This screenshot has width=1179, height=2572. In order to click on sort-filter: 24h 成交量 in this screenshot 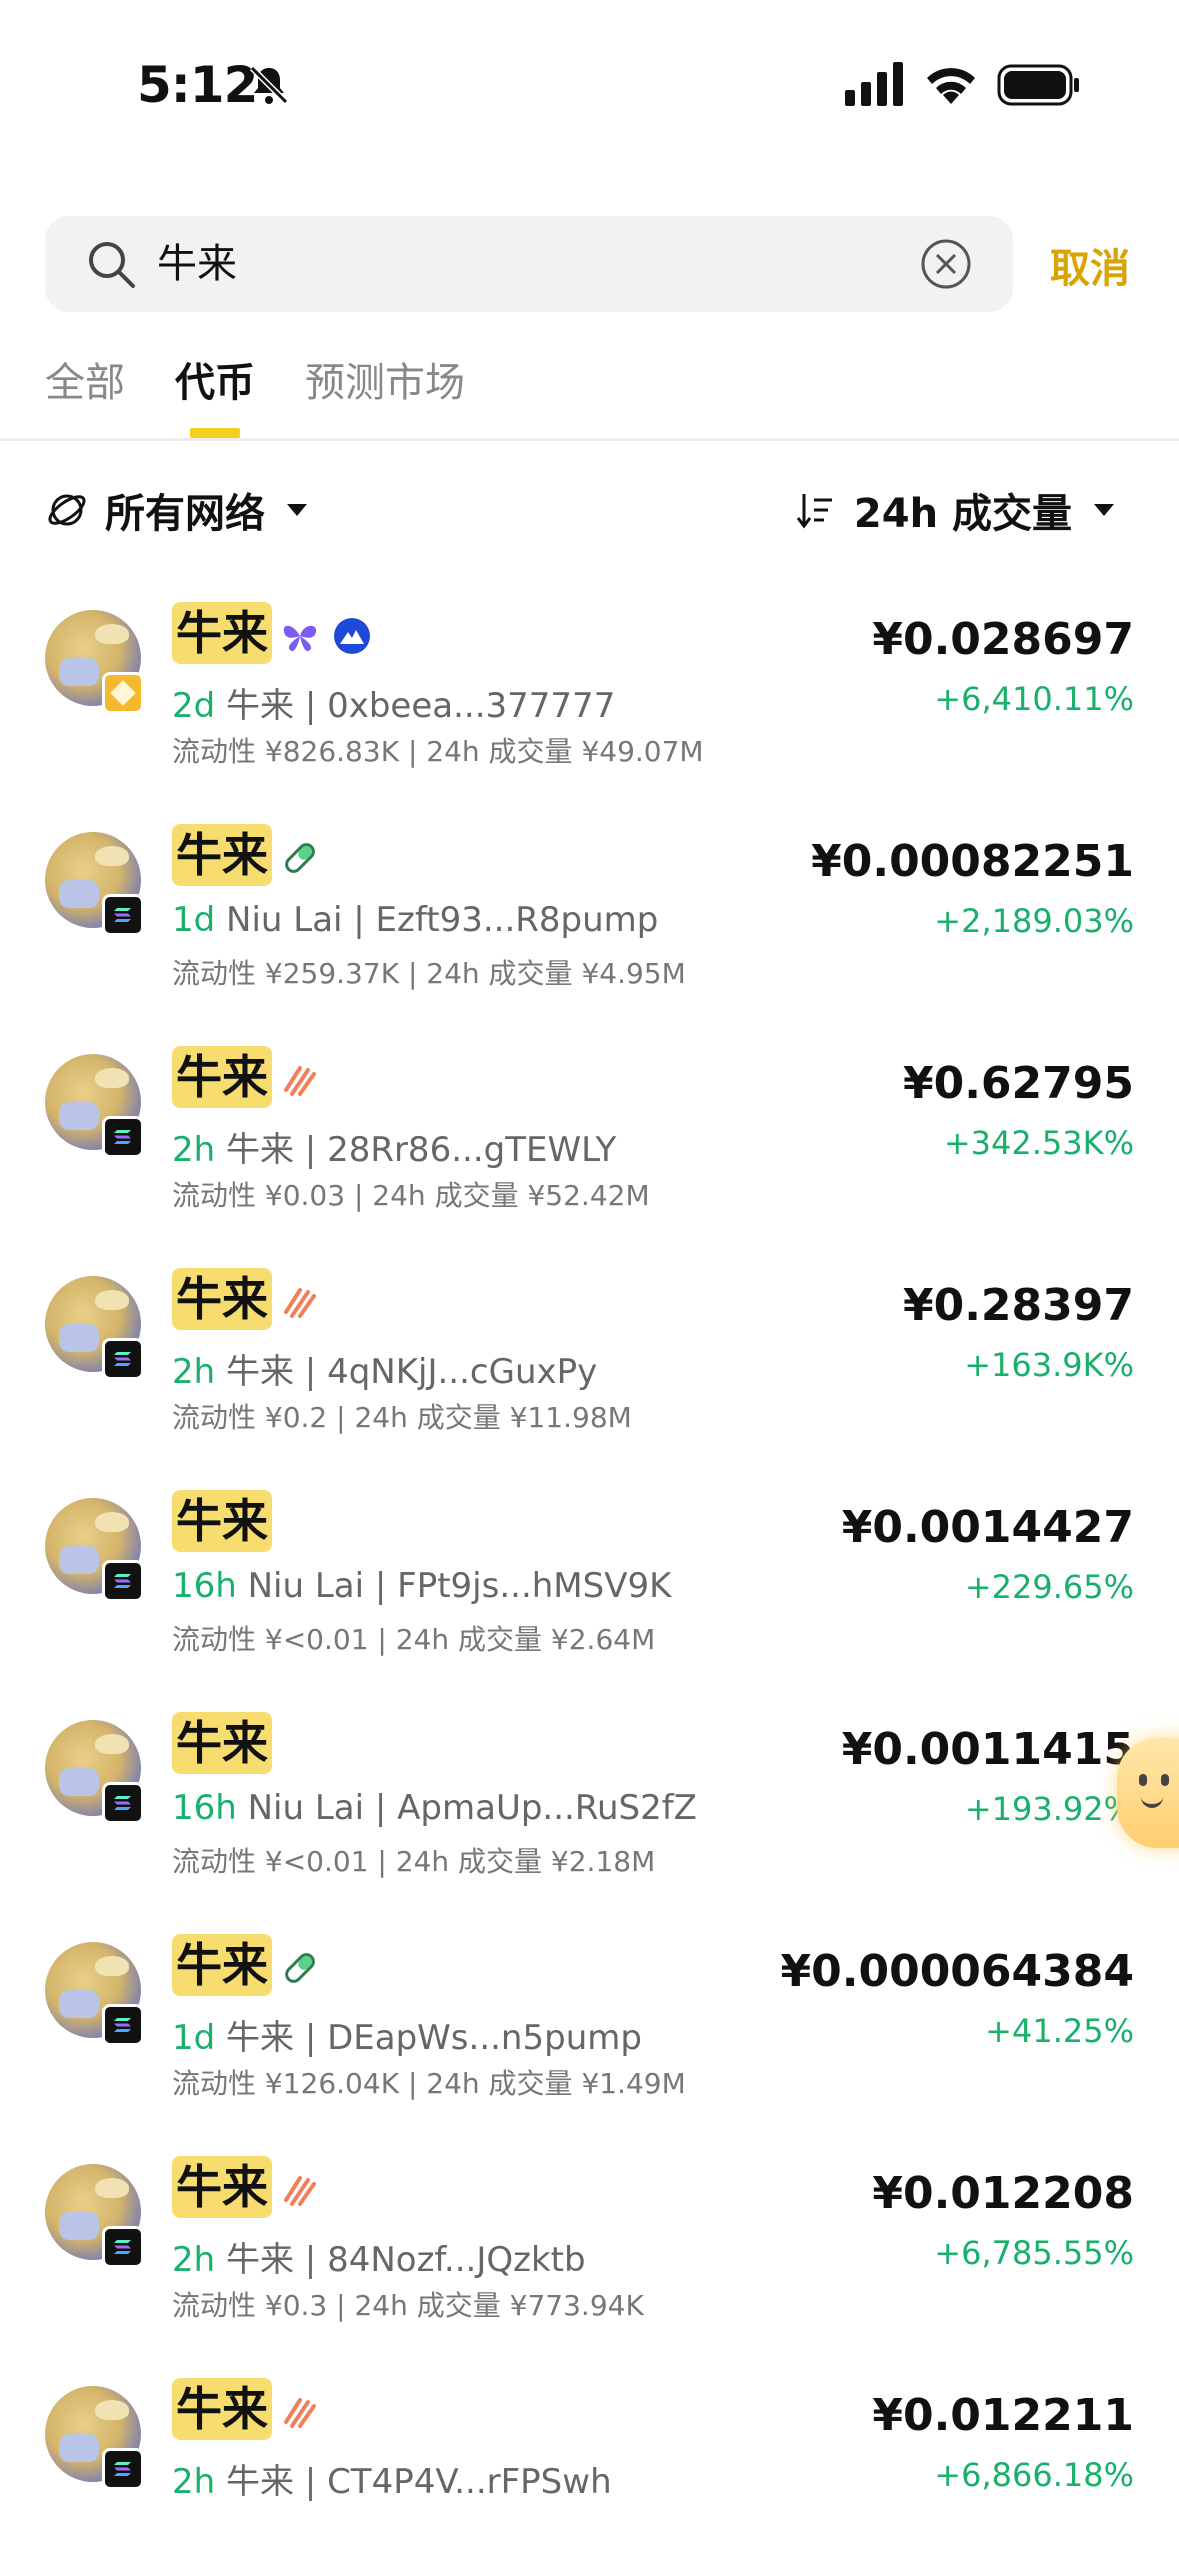, I will do `click(955, 510)`.